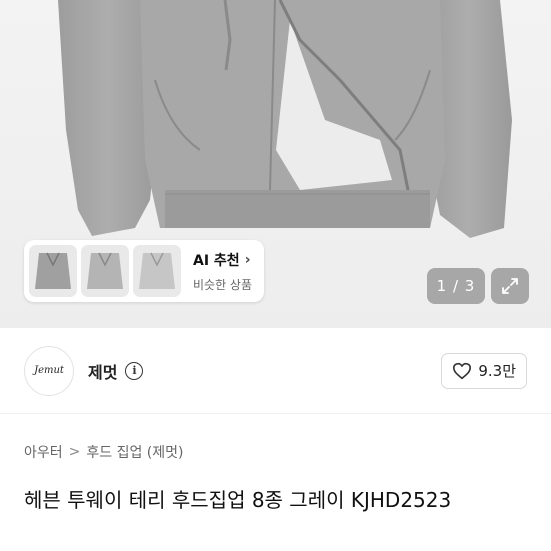  Describe the element at coordinates (43, 452) in the screenshot. I see `breadcrumb-item-outer: 아우터` at that location.